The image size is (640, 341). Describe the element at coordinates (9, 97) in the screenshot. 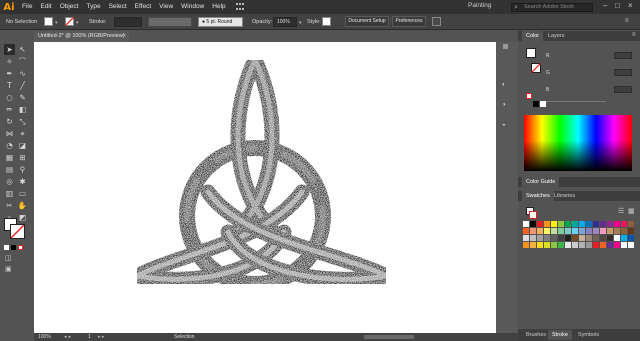

I see `ellipse-tool-icon: ○` at that location.